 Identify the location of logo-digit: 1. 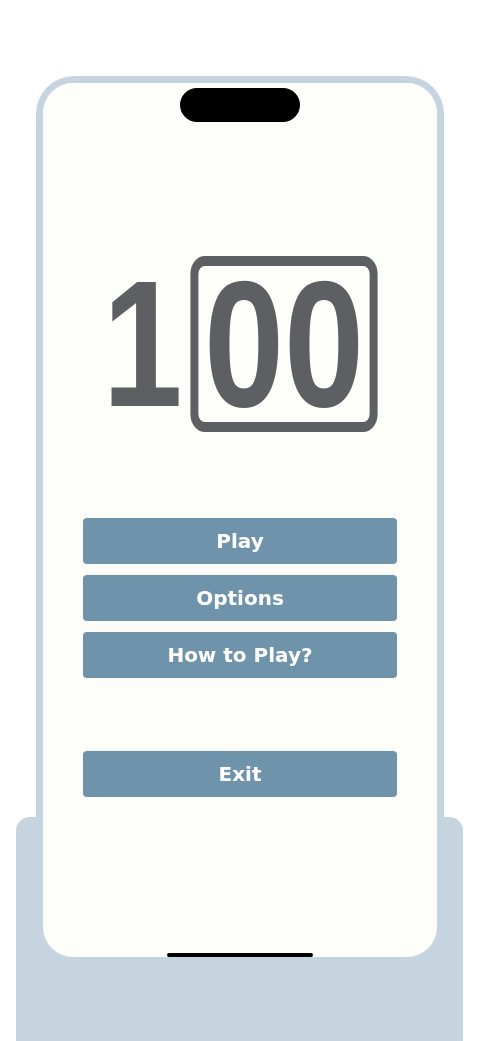
(142, 344).